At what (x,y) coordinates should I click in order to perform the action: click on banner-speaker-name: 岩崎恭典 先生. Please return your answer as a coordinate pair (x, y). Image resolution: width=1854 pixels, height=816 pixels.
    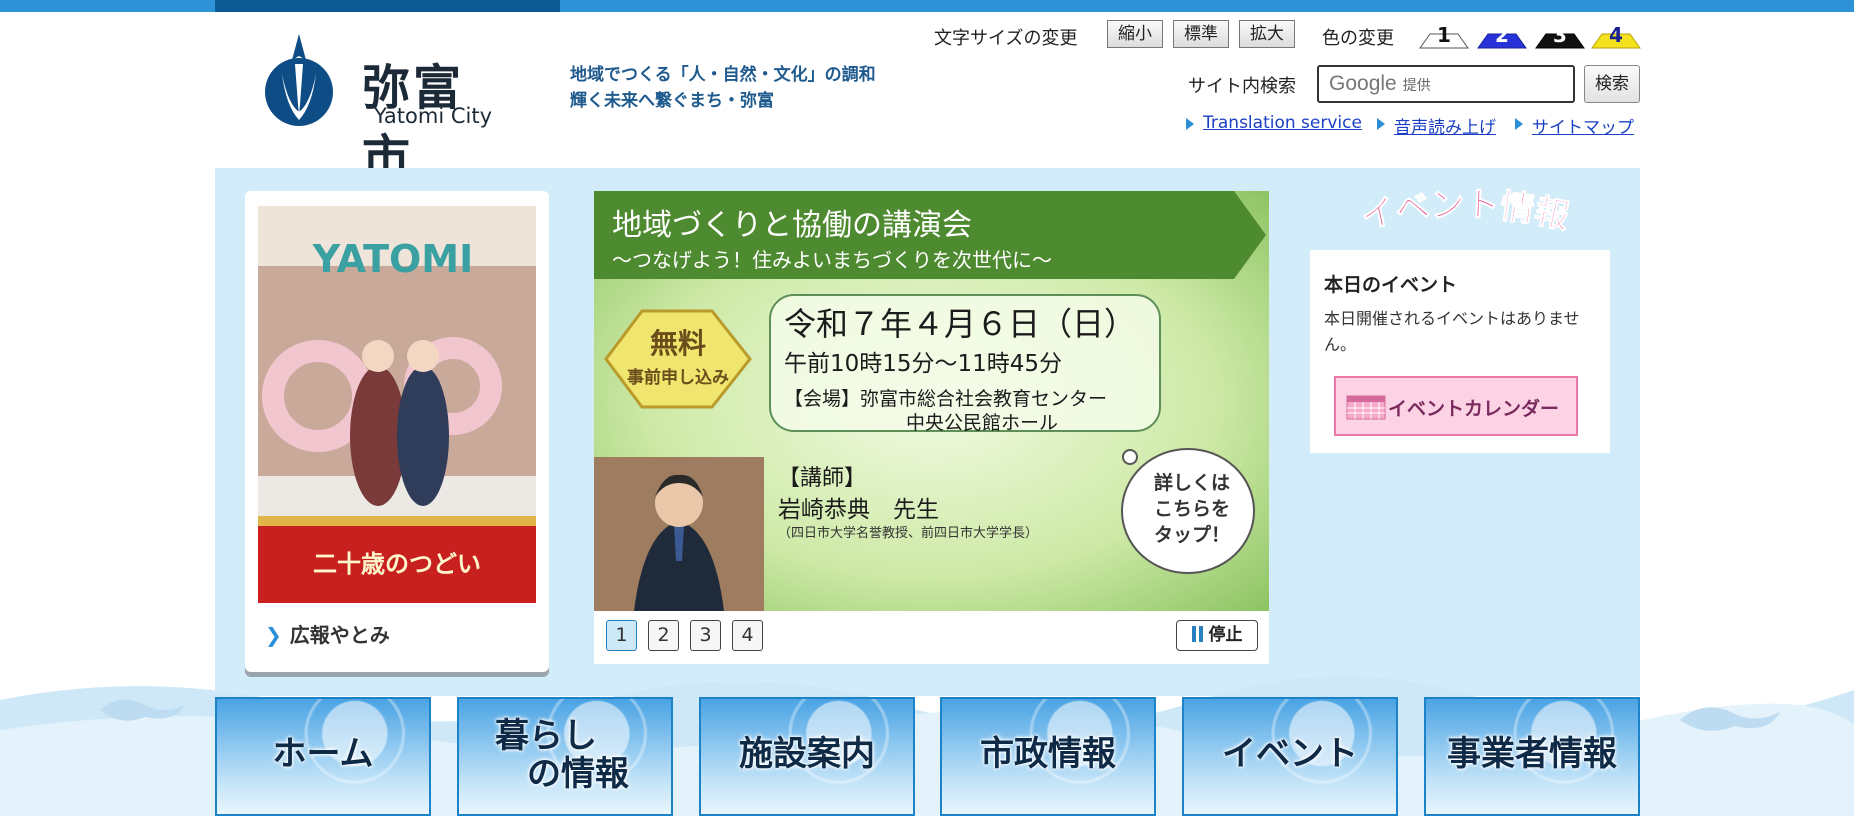
    Looking at the image, I should click on (858, 510).